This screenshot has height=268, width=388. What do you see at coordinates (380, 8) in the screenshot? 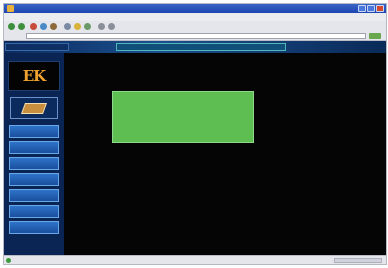
I see `close-button` at bounding box center [380, 8].